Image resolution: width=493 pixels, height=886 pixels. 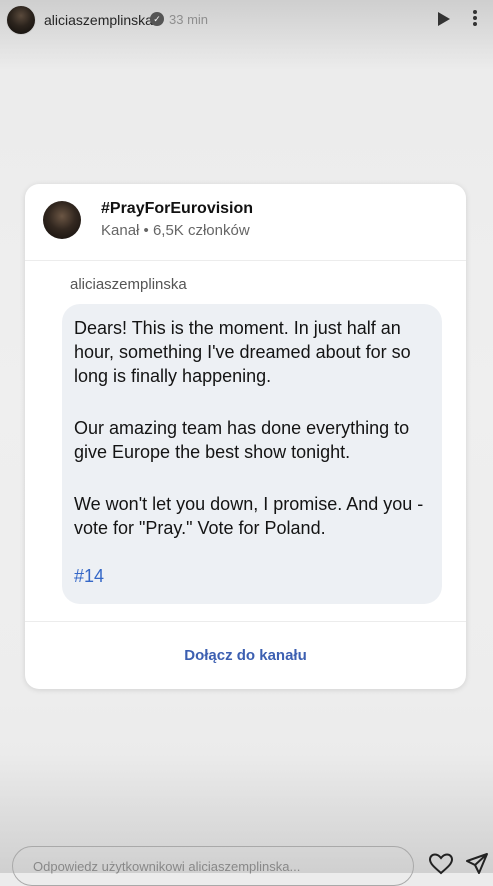 I want to click on verified-badge-icon: ✓, so click(x=157, y=19).